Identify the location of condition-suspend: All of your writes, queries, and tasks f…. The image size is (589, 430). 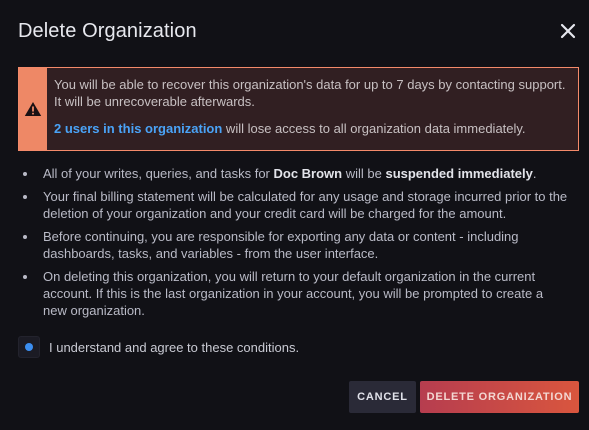
(295, 173).